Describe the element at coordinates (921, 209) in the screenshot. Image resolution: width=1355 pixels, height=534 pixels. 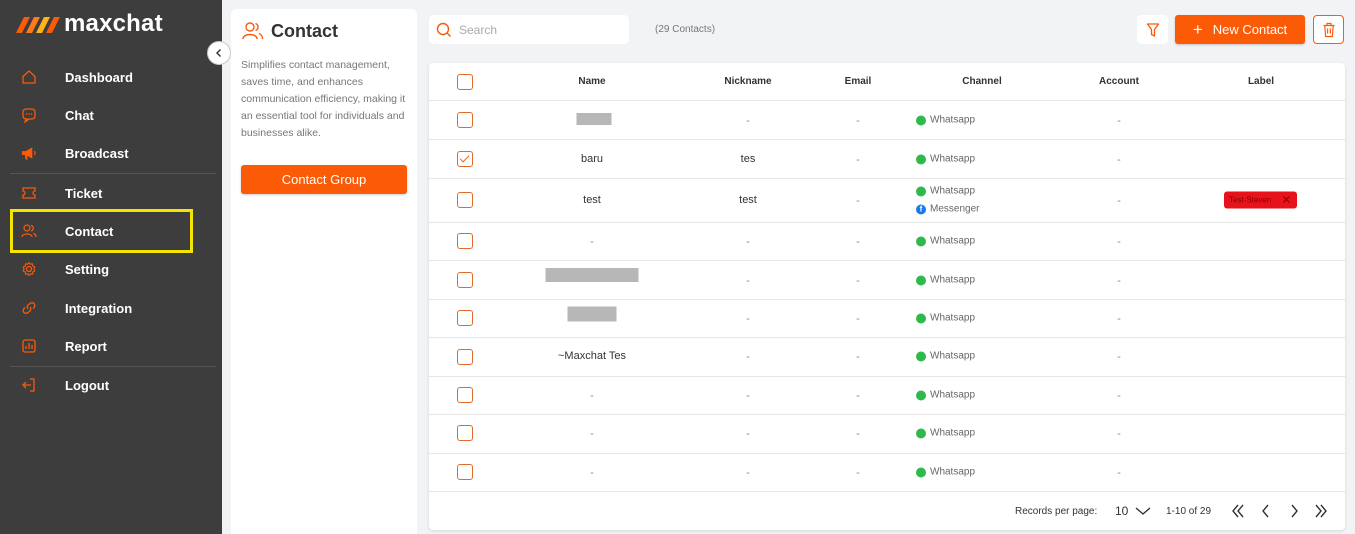
I see `facebook-messenger-icon: f` at that location.